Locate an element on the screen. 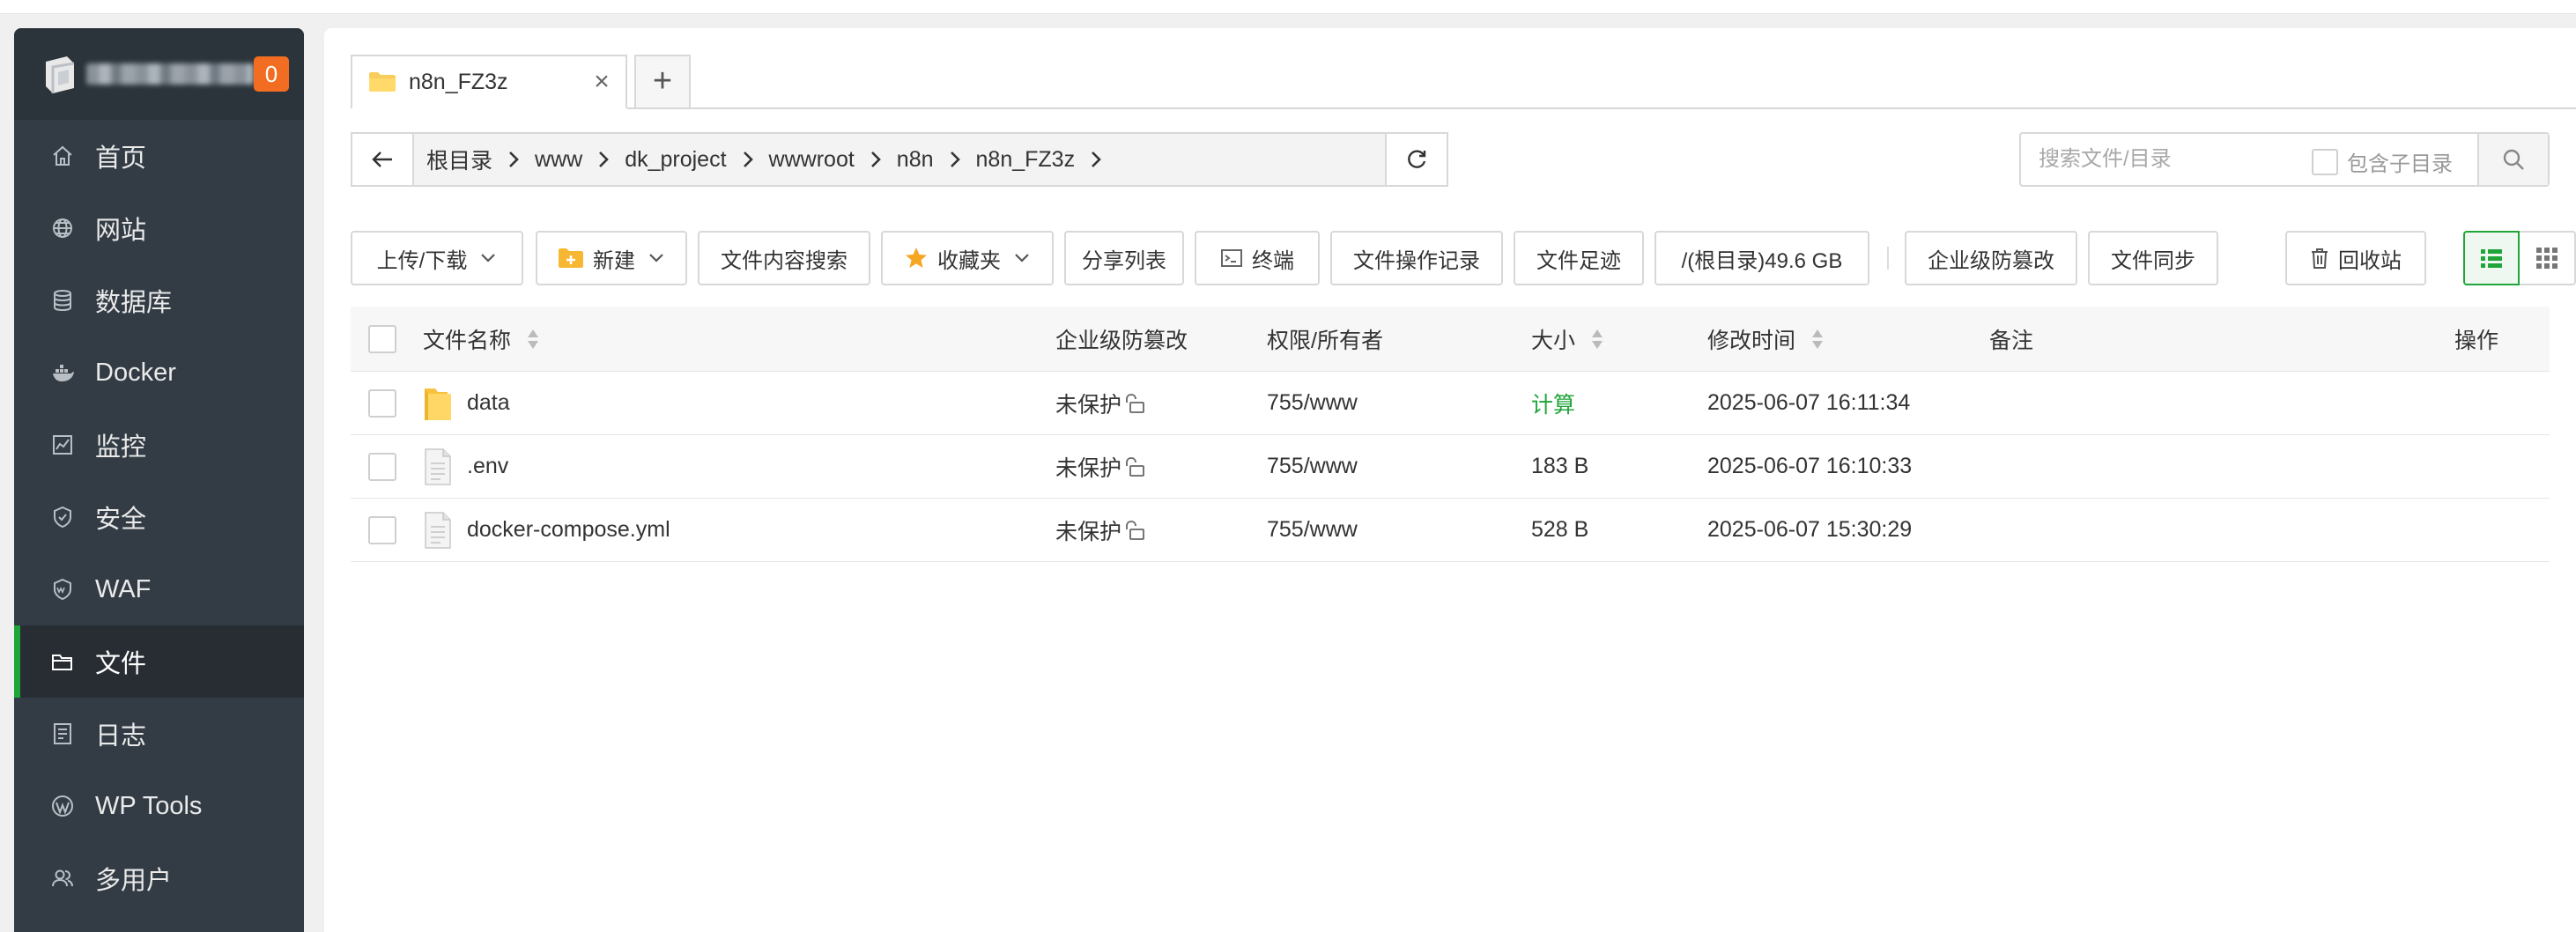  server-name-blurred is located at coordinates (170, 74).